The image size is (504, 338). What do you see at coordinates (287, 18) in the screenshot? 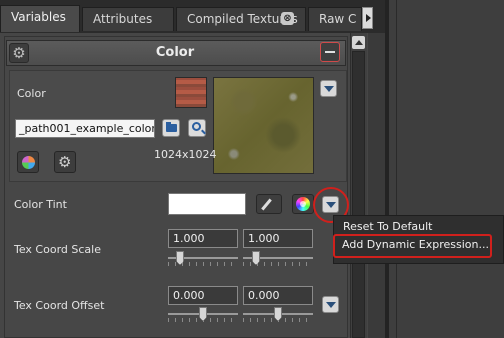
I see `close-icon: ⊗` at bounding box center [287, 18].